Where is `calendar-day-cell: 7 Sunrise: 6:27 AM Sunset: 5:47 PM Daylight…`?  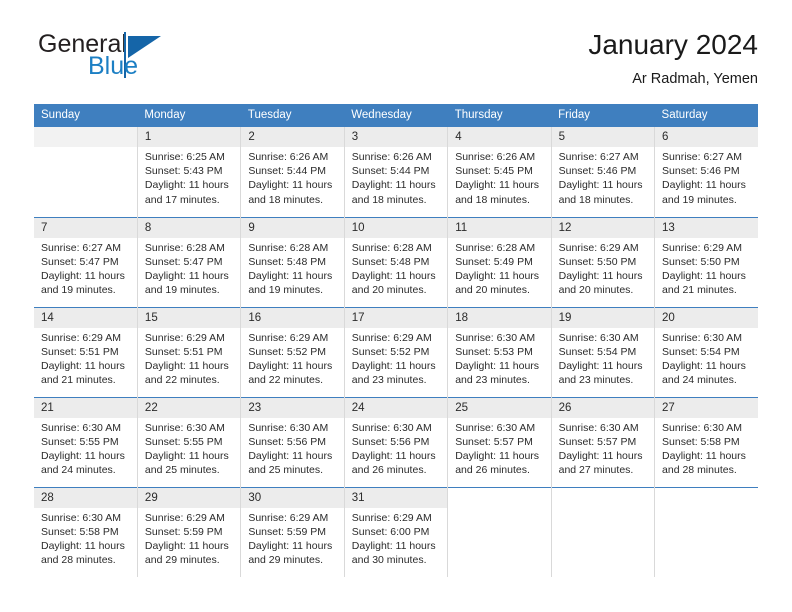 calendar-day-cell: 7 Sunrise: 6:27 AM Sunset: 5:47 PM Daylight… is located at coordinates (86, 261).